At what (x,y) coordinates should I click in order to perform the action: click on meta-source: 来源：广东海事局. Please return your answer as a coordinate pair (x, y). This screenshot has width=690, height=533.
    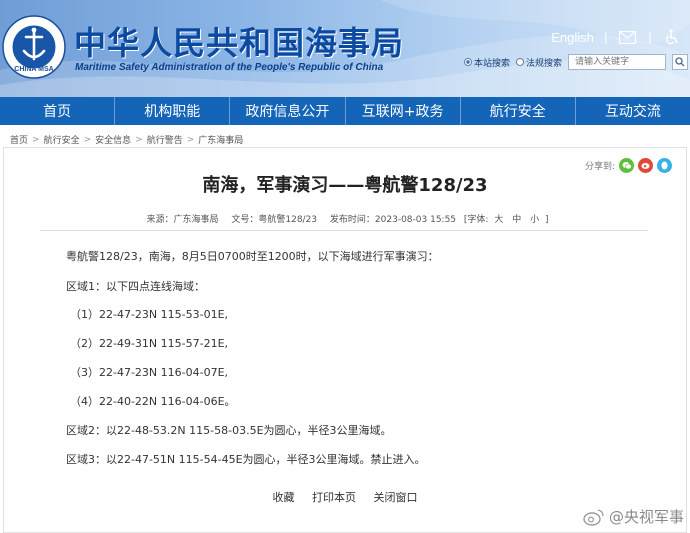
    Looking at the image, I should click on (182, 220).